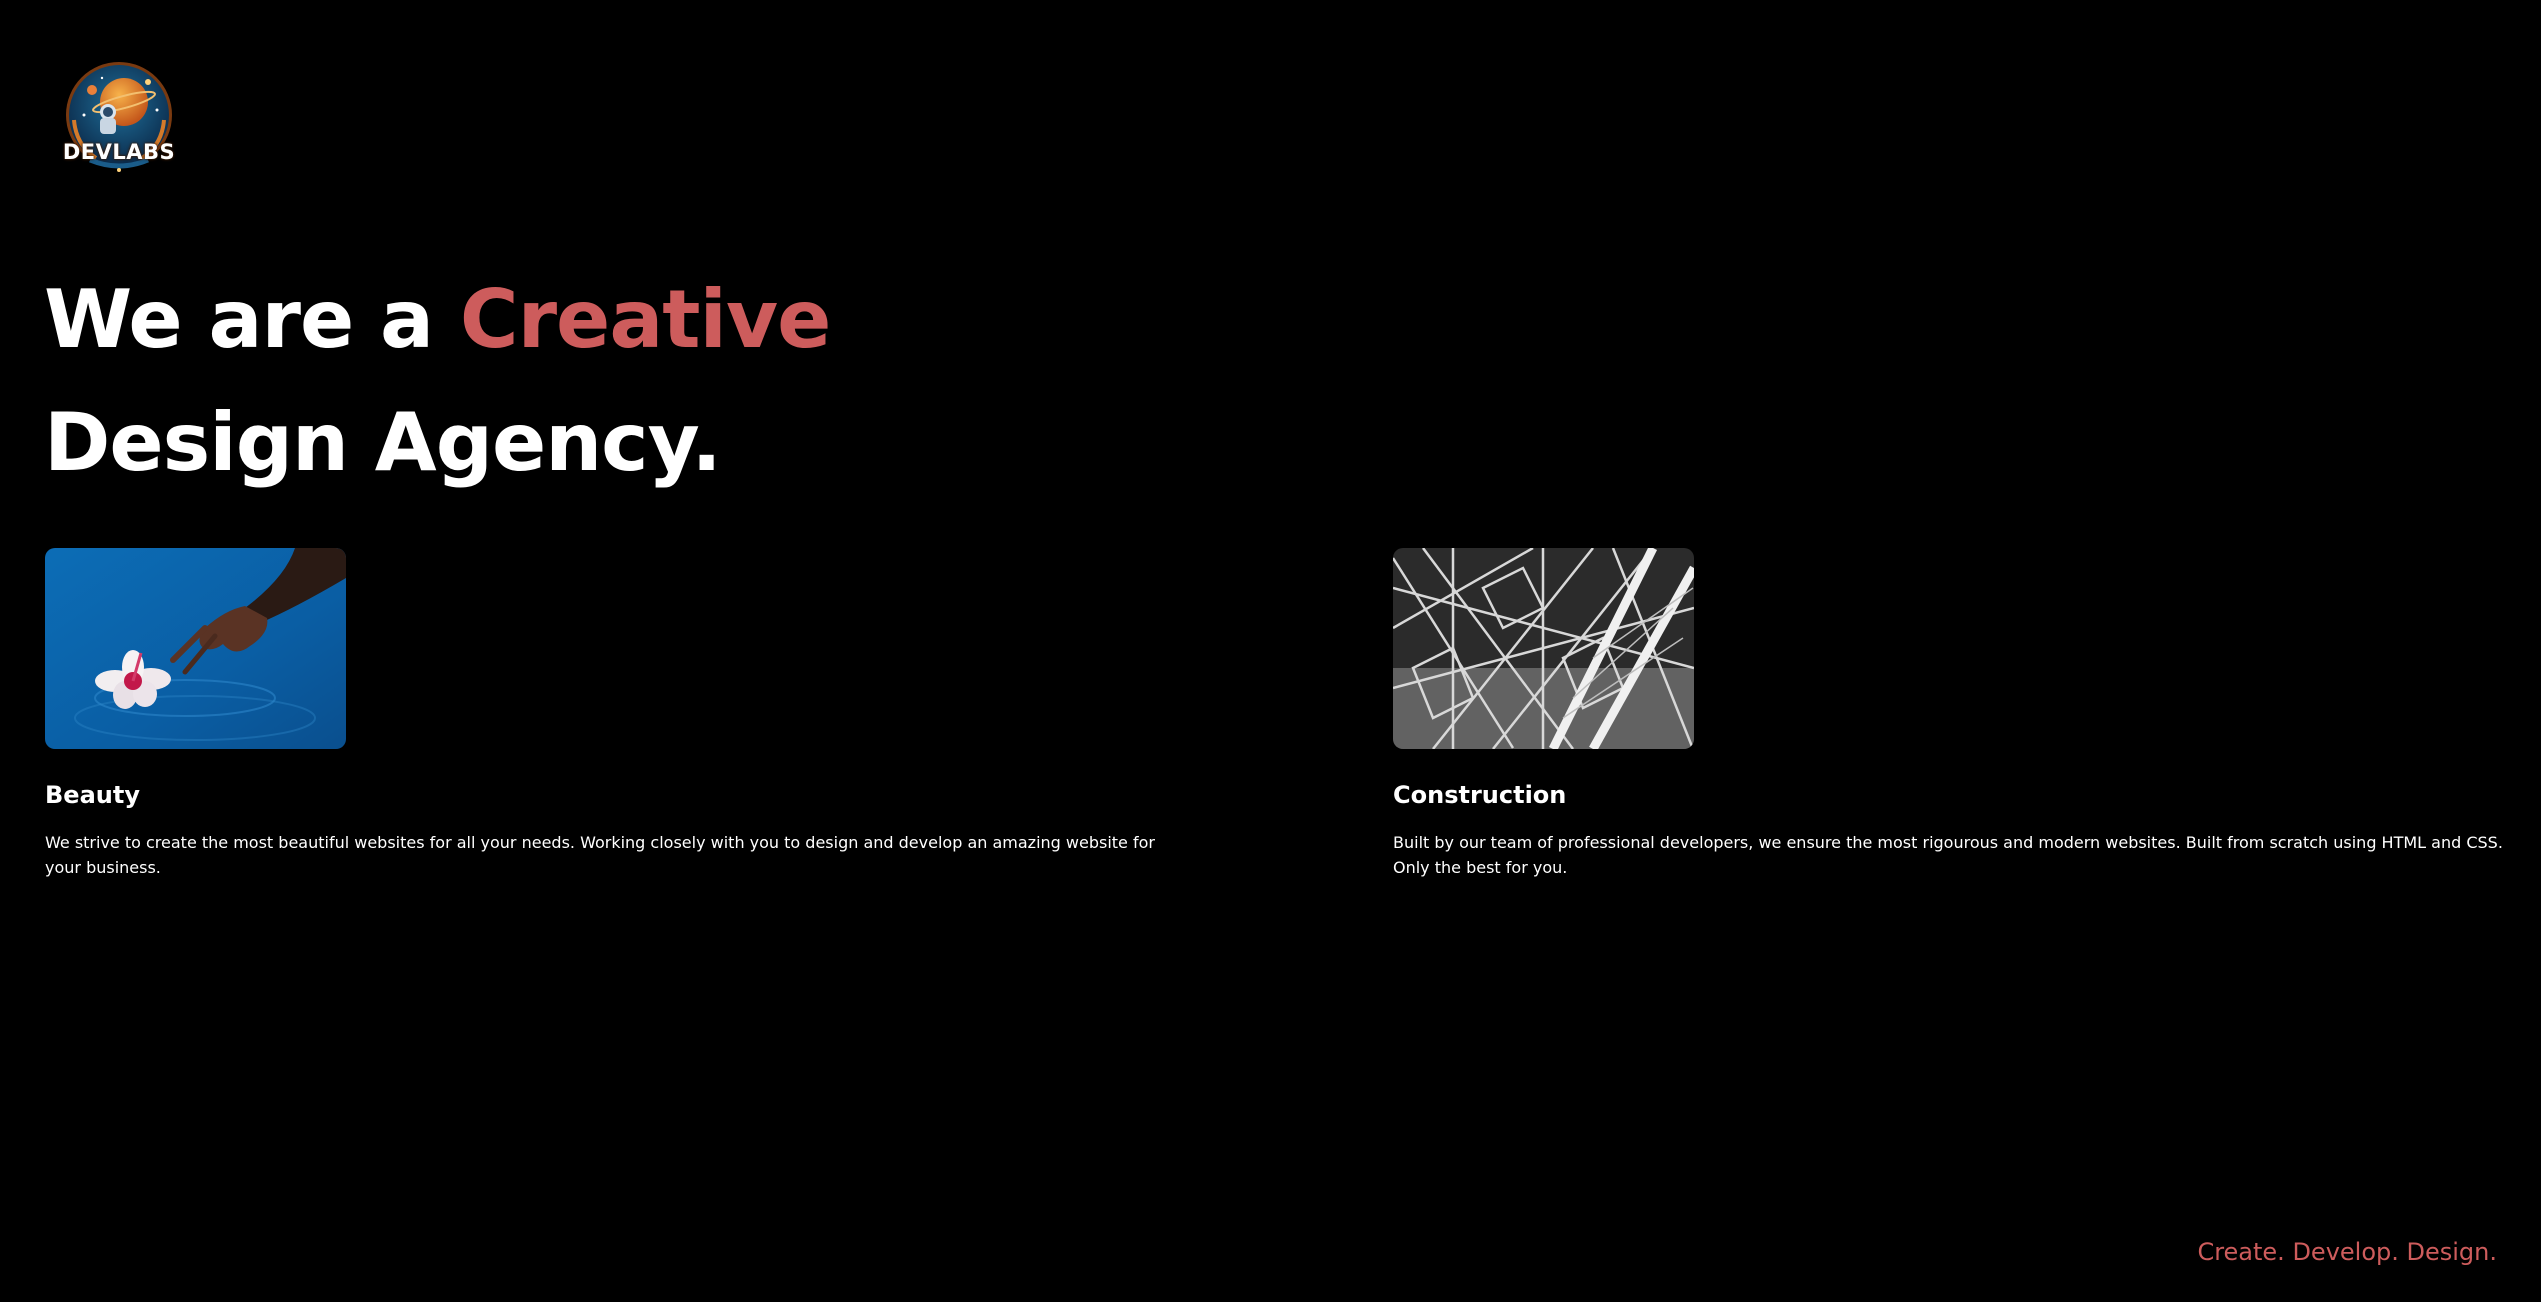  Describe the element at coordinates (1480, 795) in the screenshot. I see `card-title: Construction` at that location.